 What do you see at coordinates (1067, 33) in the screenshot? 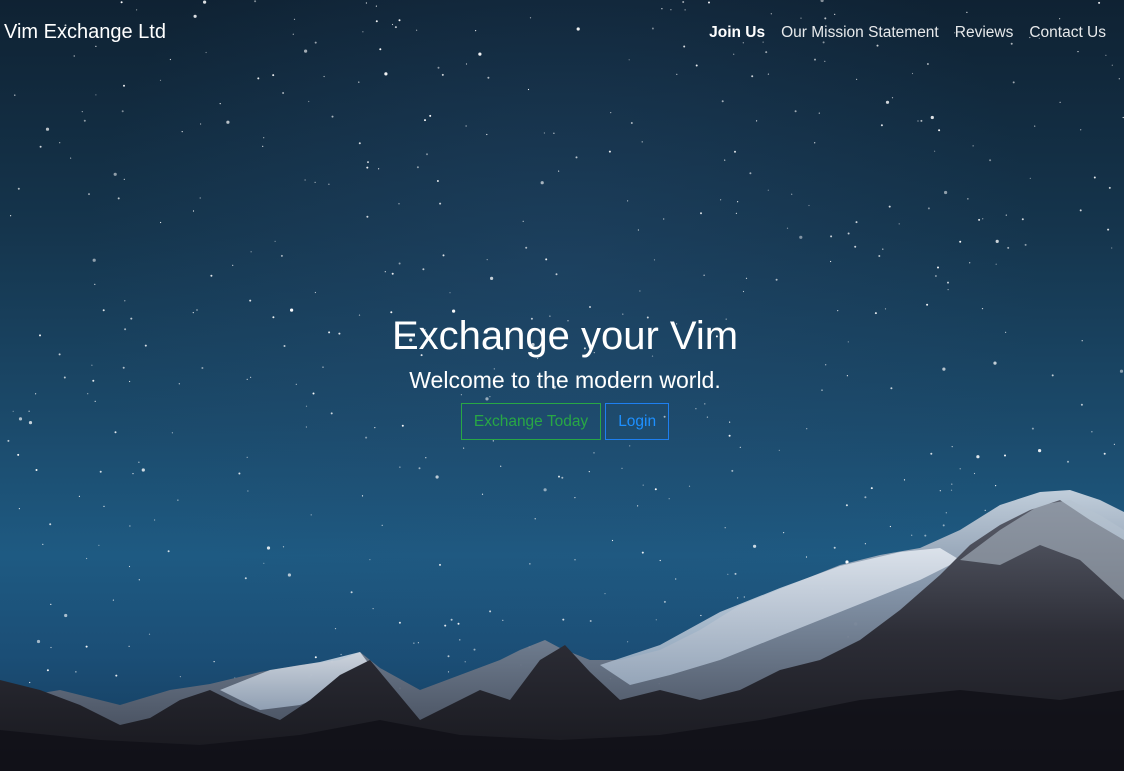
I see `nav-link-contact-us: Contact Us` at bounding box center [1067, 33].